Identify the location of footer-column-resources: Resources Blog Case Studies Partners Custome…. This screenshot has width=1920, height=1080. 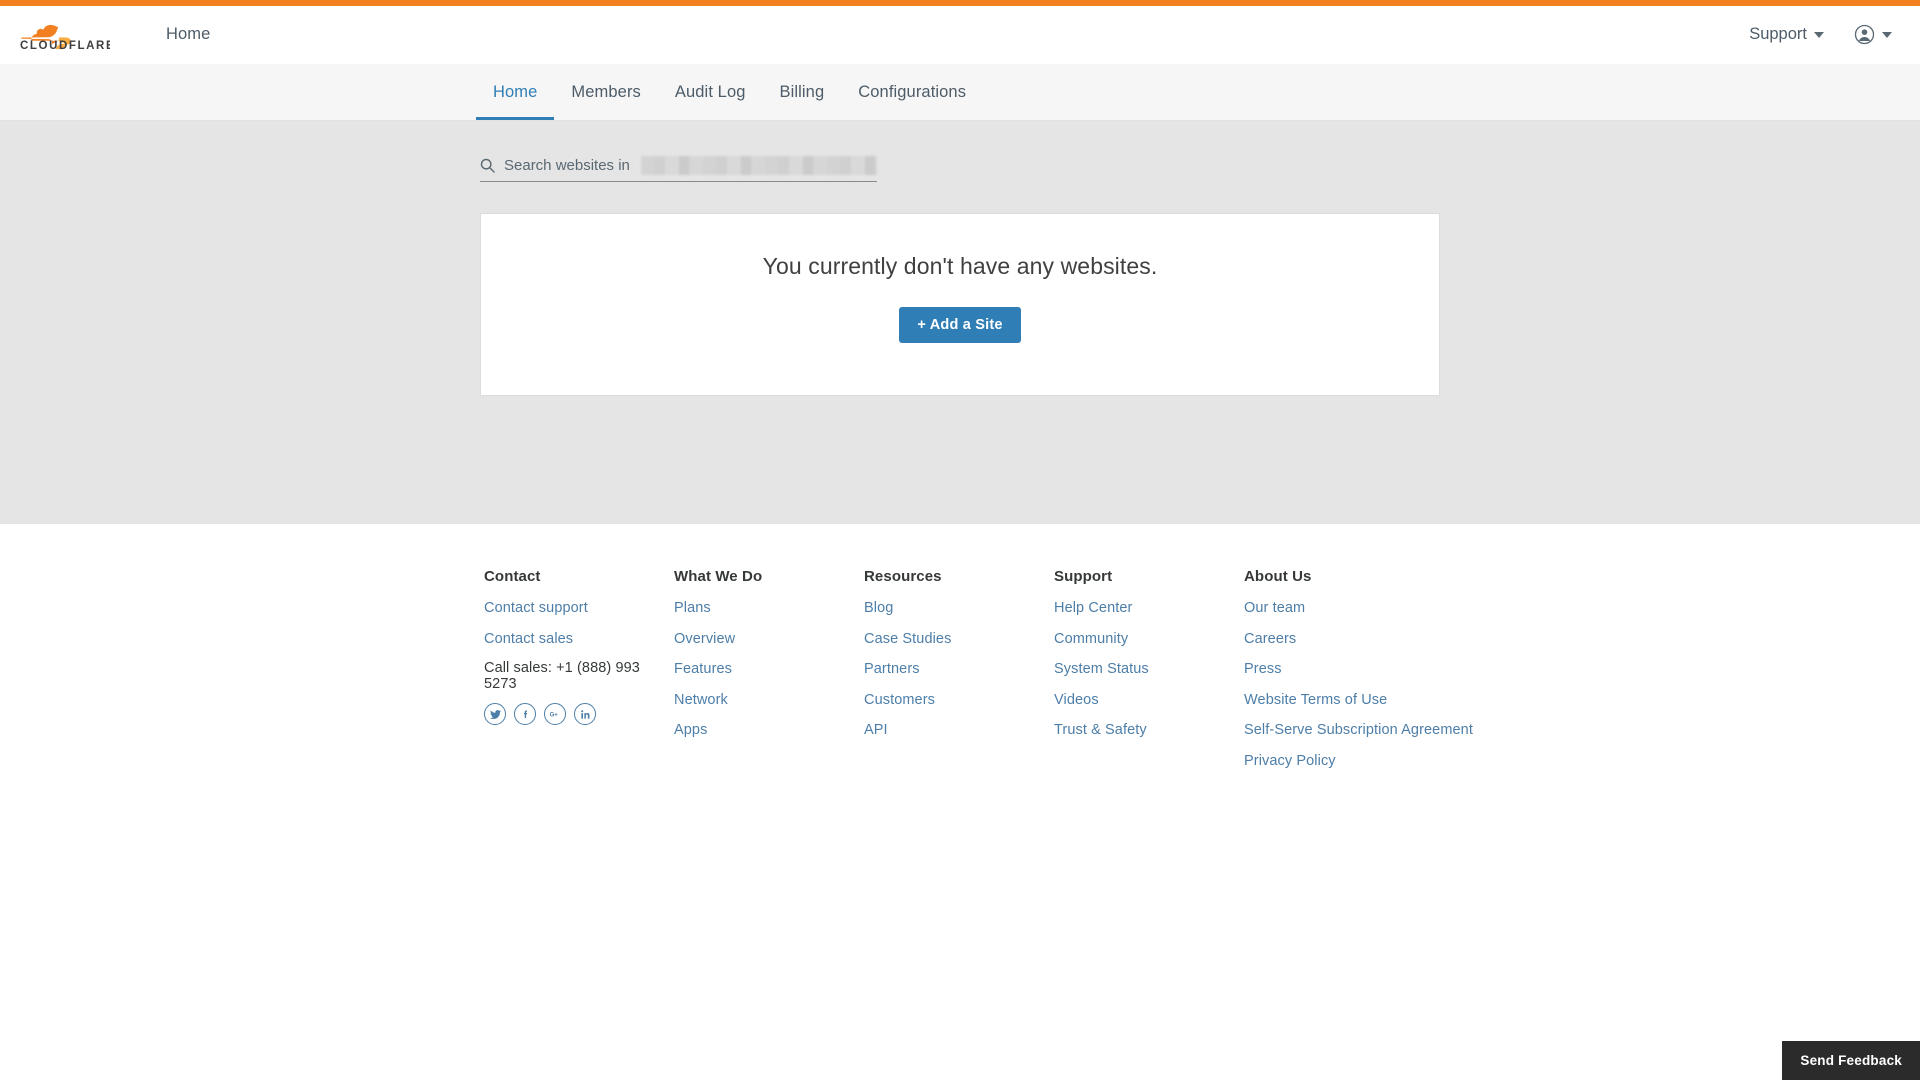
(959, 675).